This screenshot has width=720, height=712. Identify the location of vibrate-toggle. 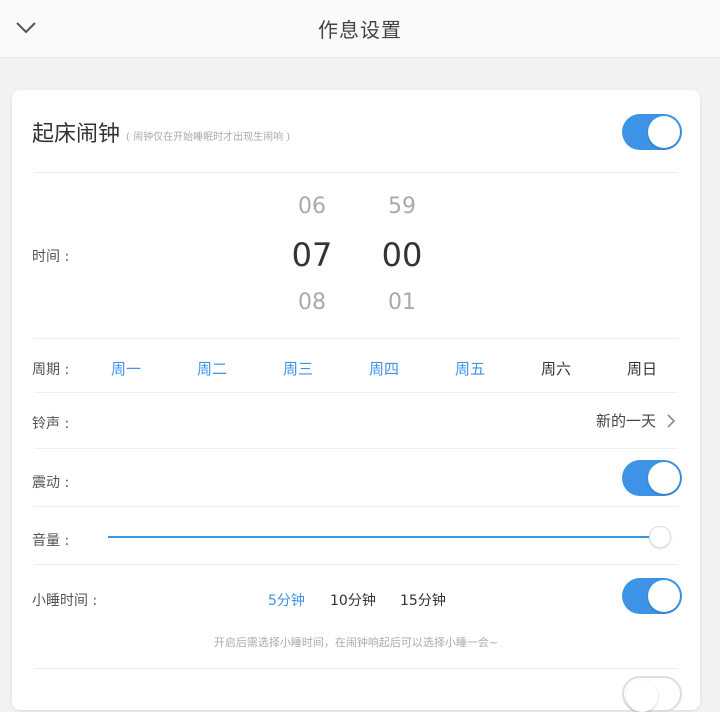
(652, 478).